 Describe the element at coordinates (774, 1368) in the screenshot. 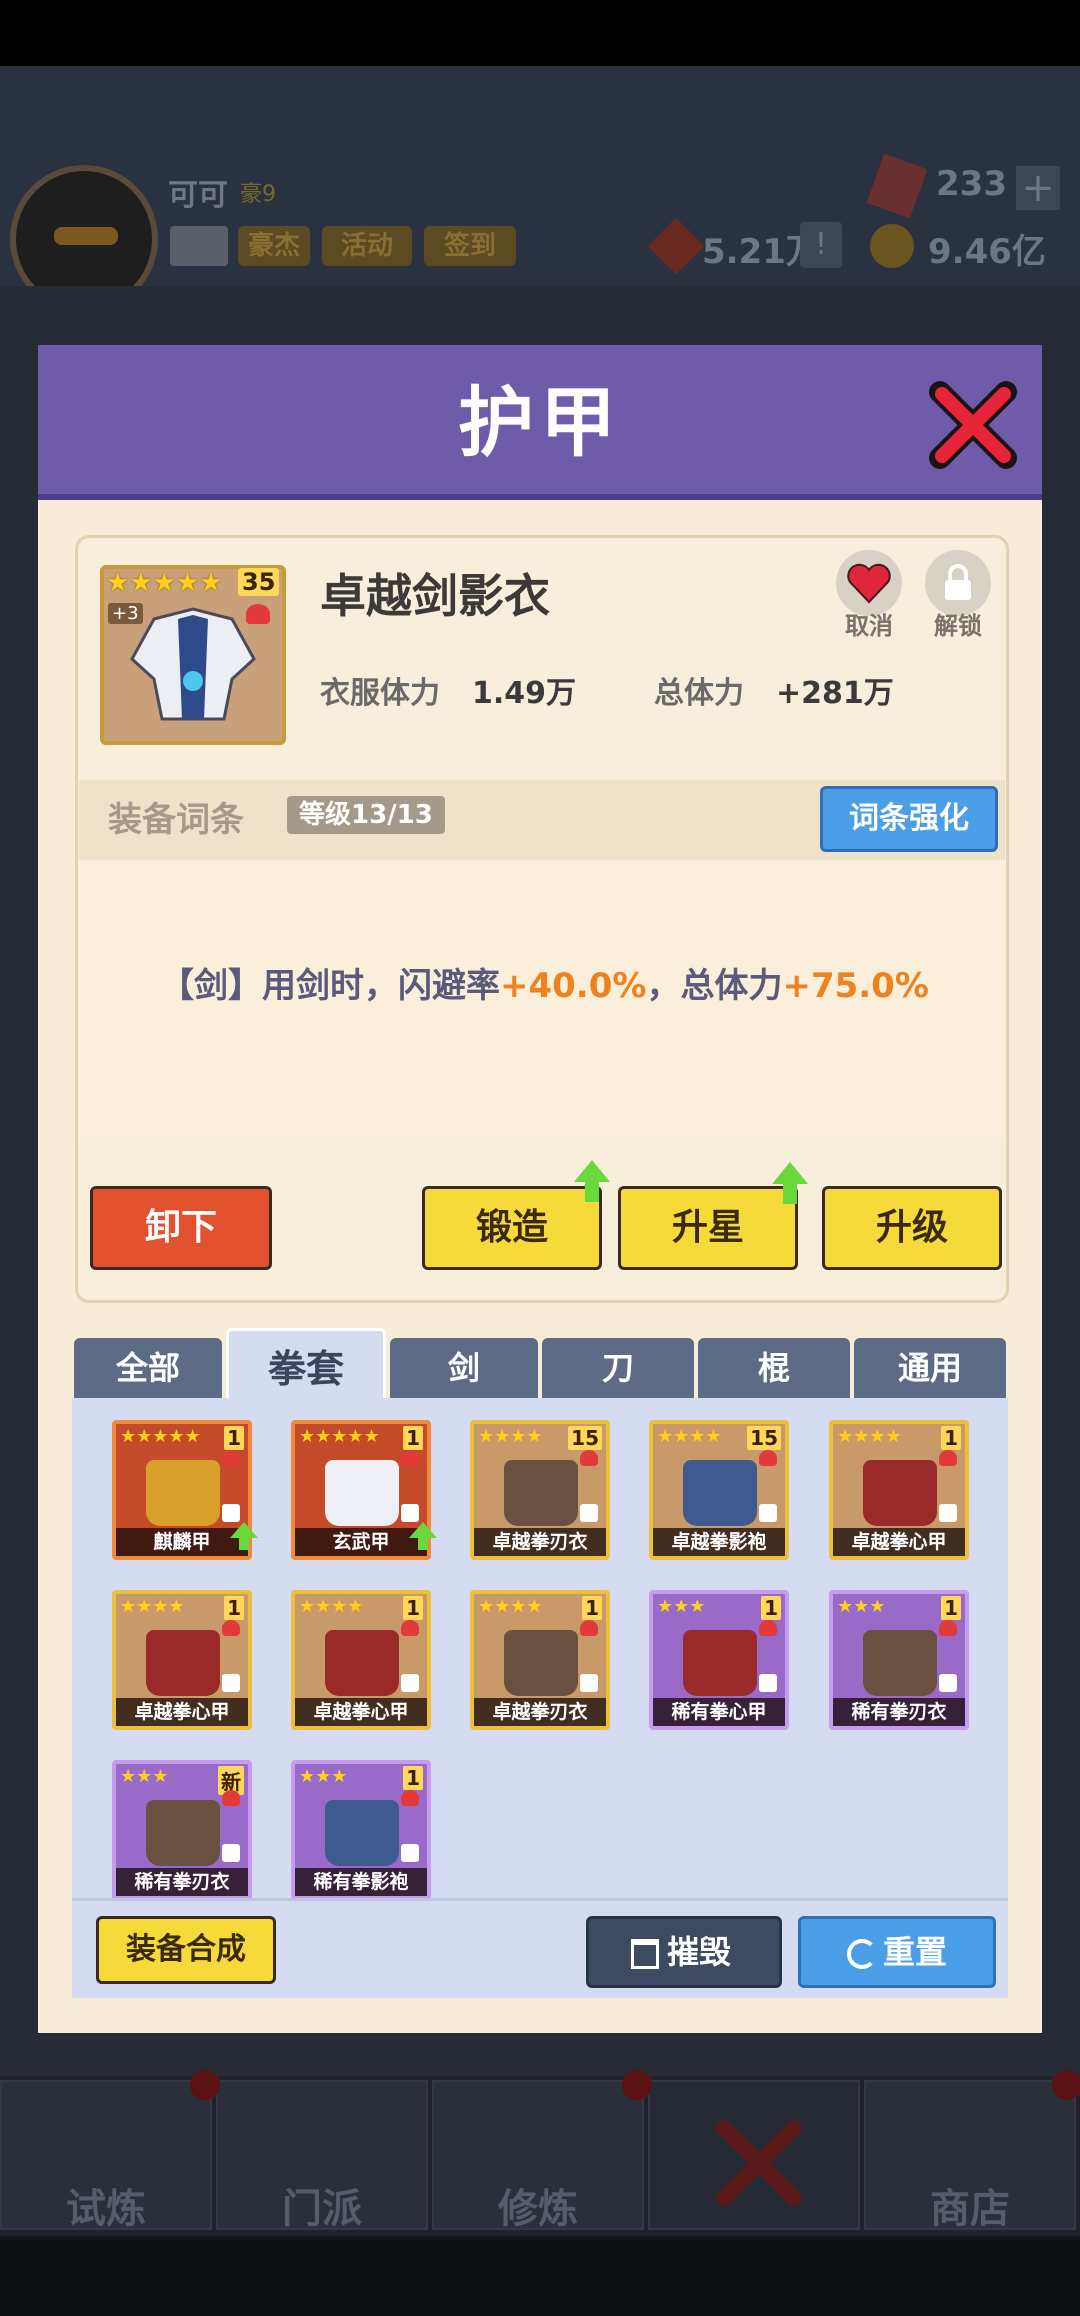

I see `tab-staff: 棍` at that location.